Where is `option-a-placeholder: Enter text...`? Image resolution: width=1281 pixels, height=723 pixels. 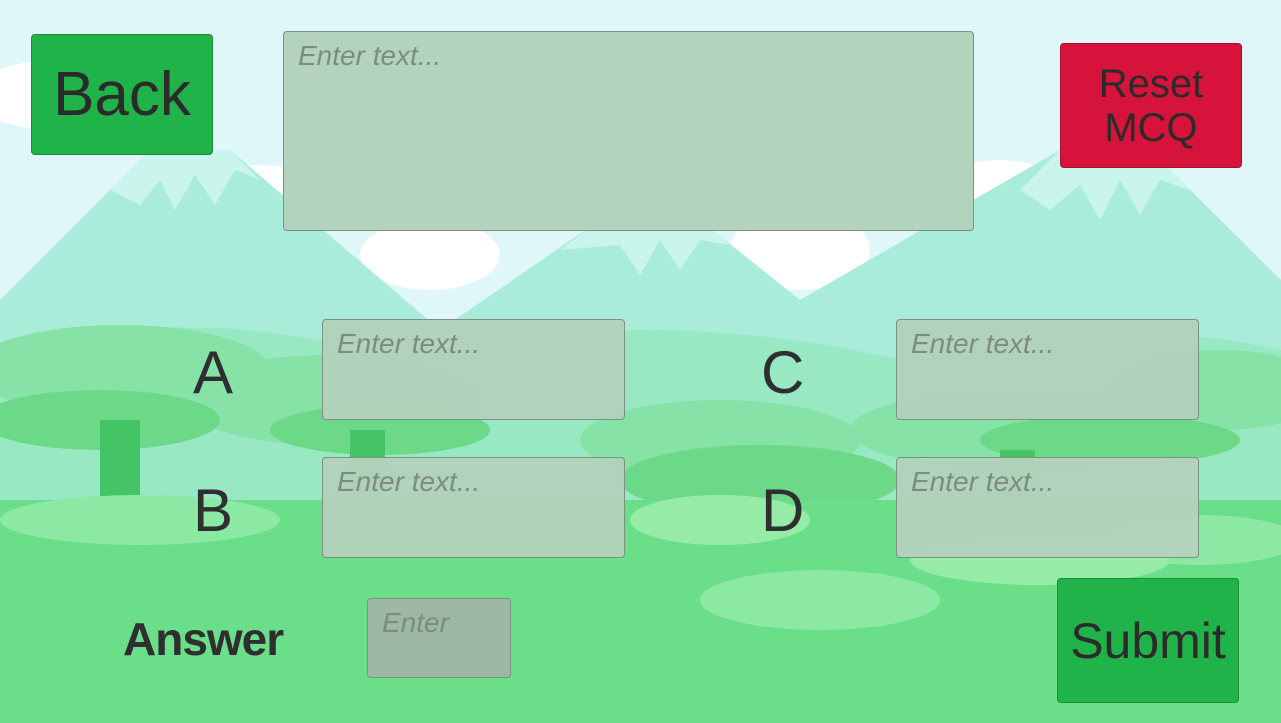 option-a-placeholder: Enter text... is located at coordinates (409, 343).